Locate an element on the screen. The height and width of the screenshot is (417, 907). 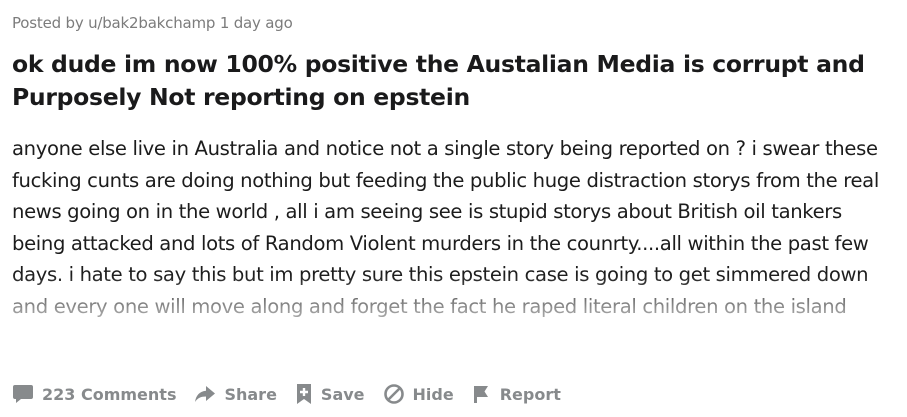
post-action-bar: 223 Comments Share Save Hide Report is located at coordinates (295, 394).